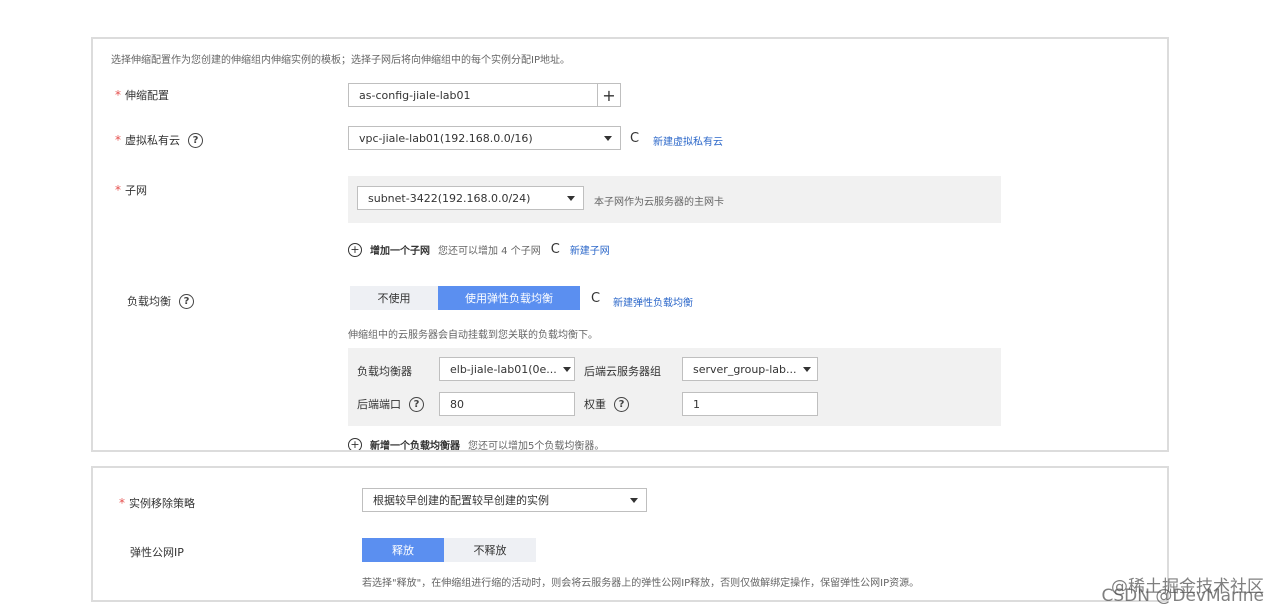 Image resolution: width=1280 pixels, height=611 pixels. Describe the element at coordinates (489, 251) in the screenshot. I see `add-subnet-hint: 您还可以增加 4 个子网` at that location.